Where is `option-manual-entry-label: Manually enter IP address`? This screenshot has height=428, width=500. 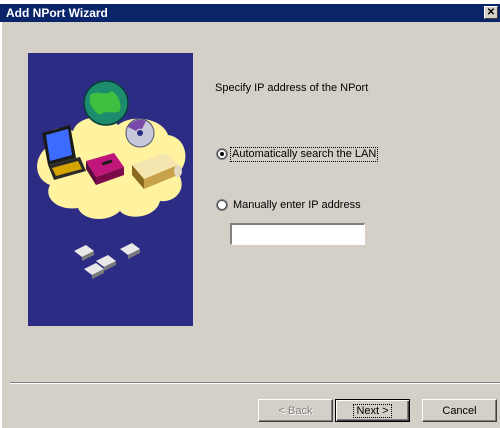 option-manual-entry-label: Manually enter IP address is located at coordinates (297, 205).